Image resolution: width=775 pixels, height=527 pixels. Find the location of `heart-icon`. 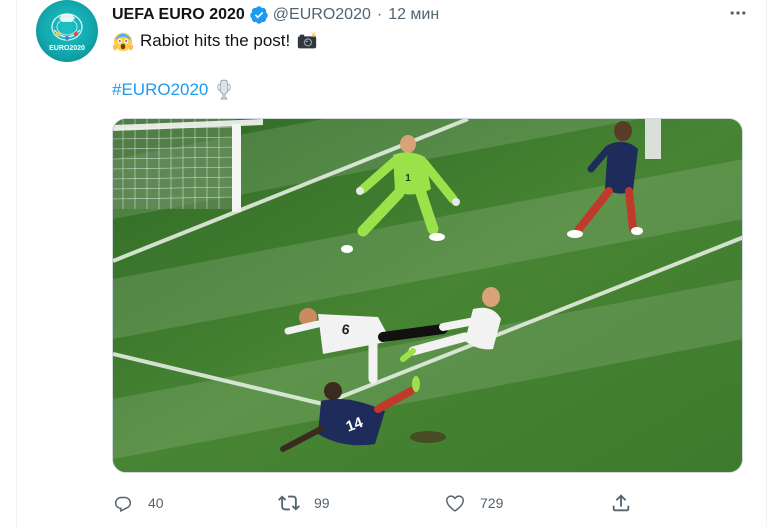

heart-icon is located at coordinates (455, 503).